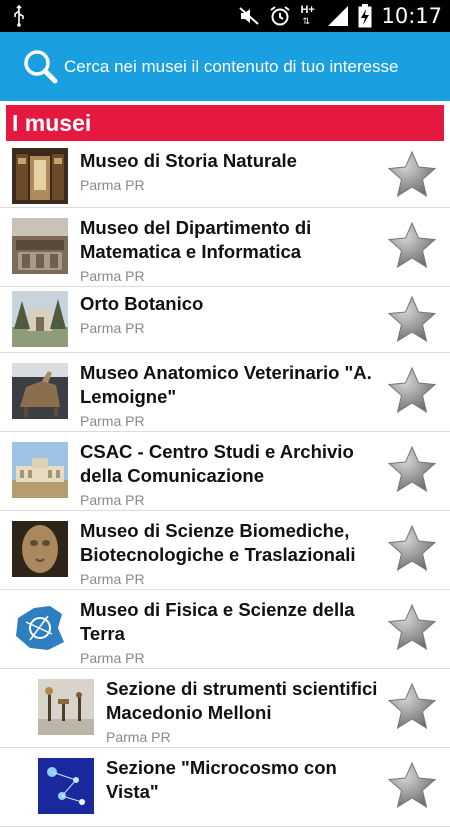 This screenshot has height=827, width=450. Describe the element at coordinates (225, 176) in the screenshot. I see `list-item: Museo di Storia Naturale Parma PR` at that location.